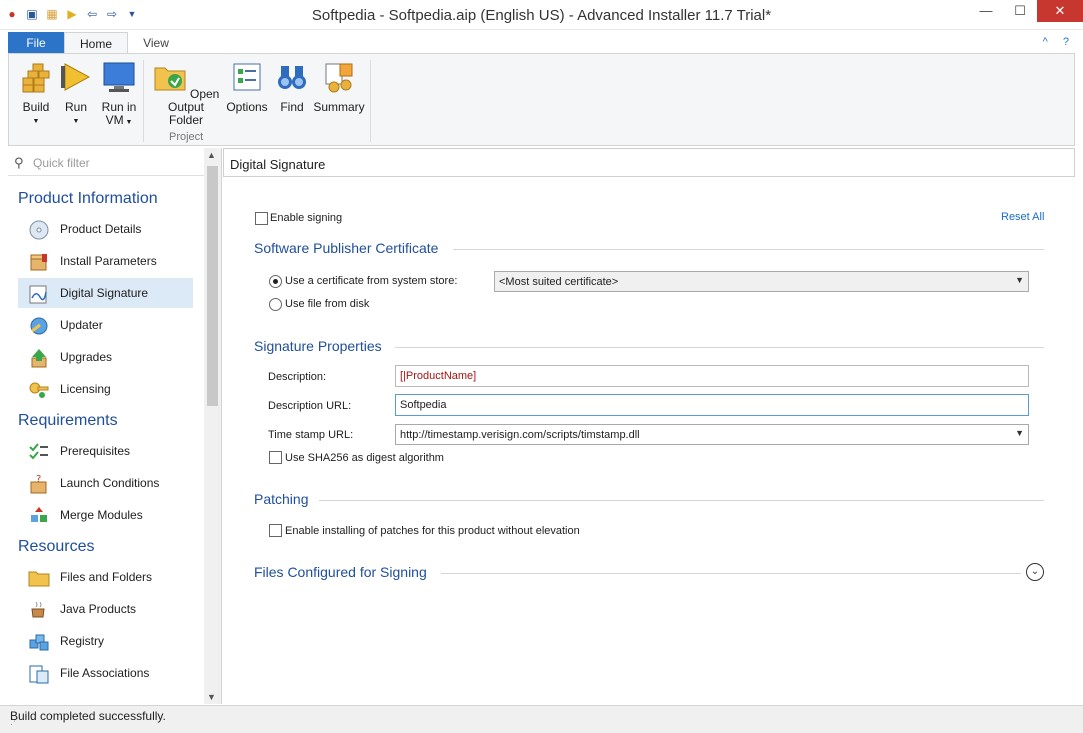  Describe the element at coordinates (275, 304) in the screenshot. I see `use-file-radio` at that location.